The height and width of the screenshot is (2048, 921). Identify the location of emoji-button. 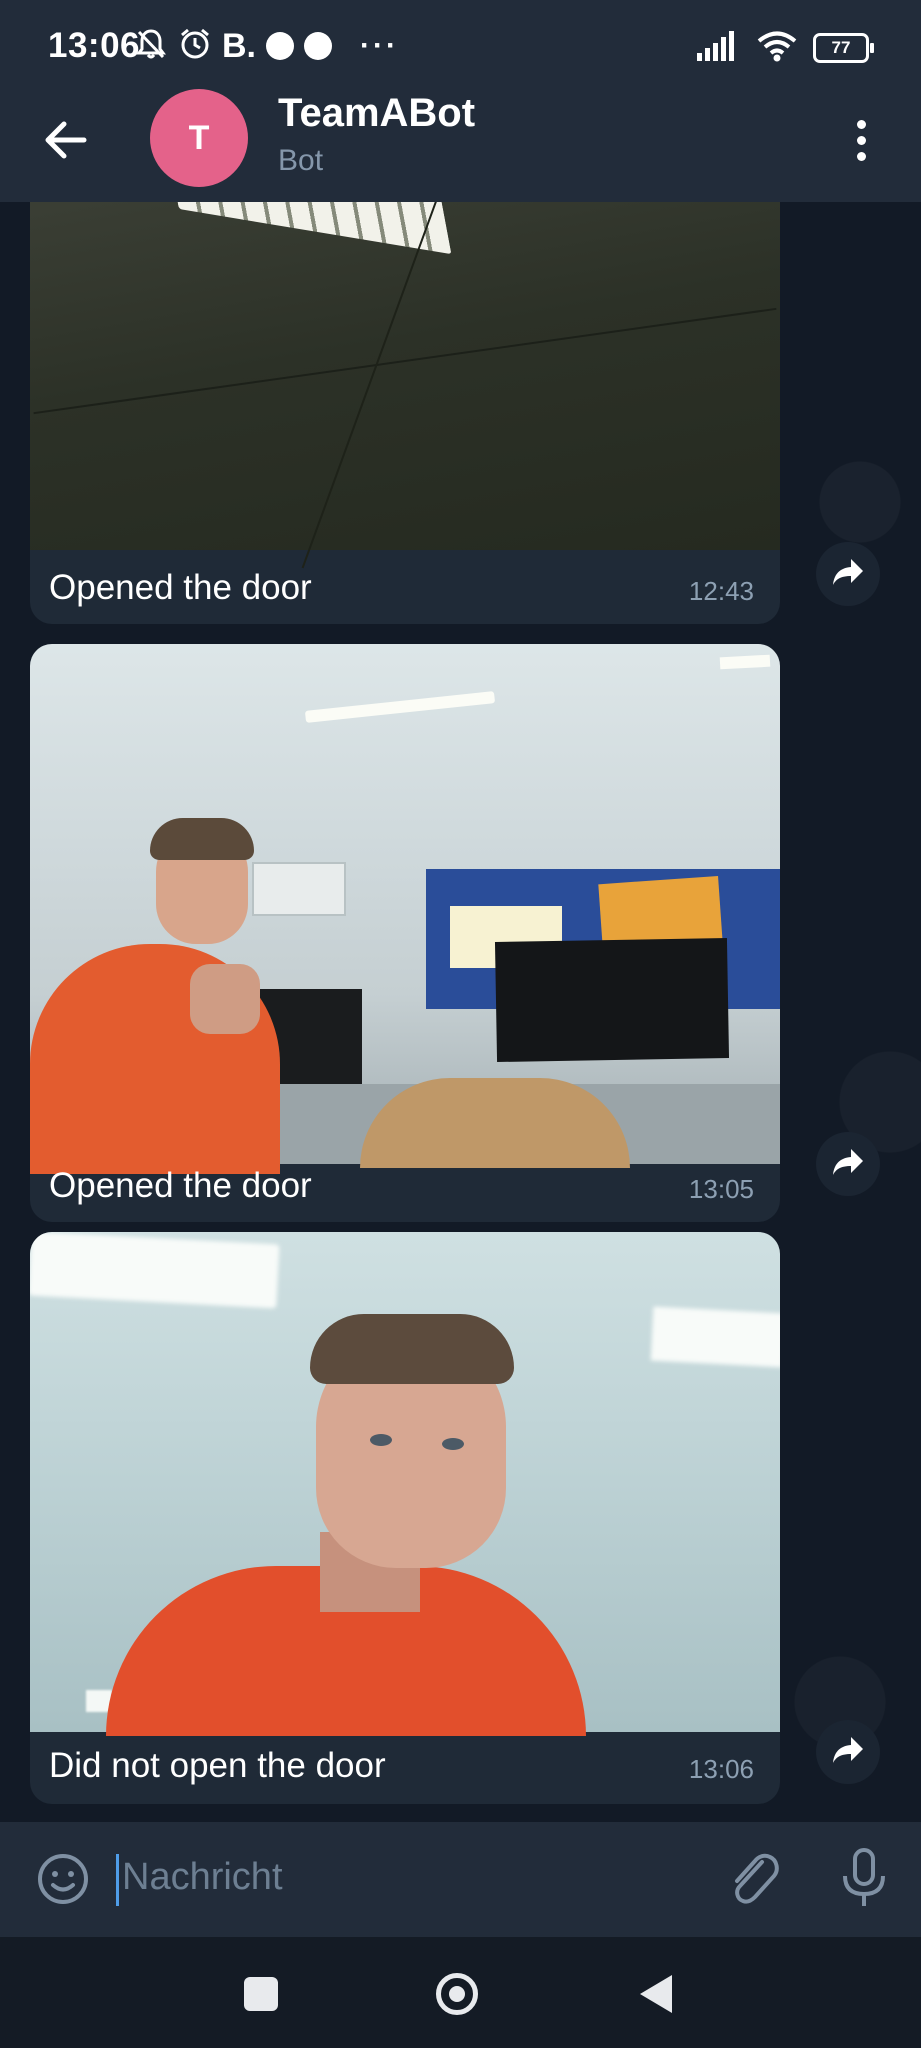
(63, 1879).